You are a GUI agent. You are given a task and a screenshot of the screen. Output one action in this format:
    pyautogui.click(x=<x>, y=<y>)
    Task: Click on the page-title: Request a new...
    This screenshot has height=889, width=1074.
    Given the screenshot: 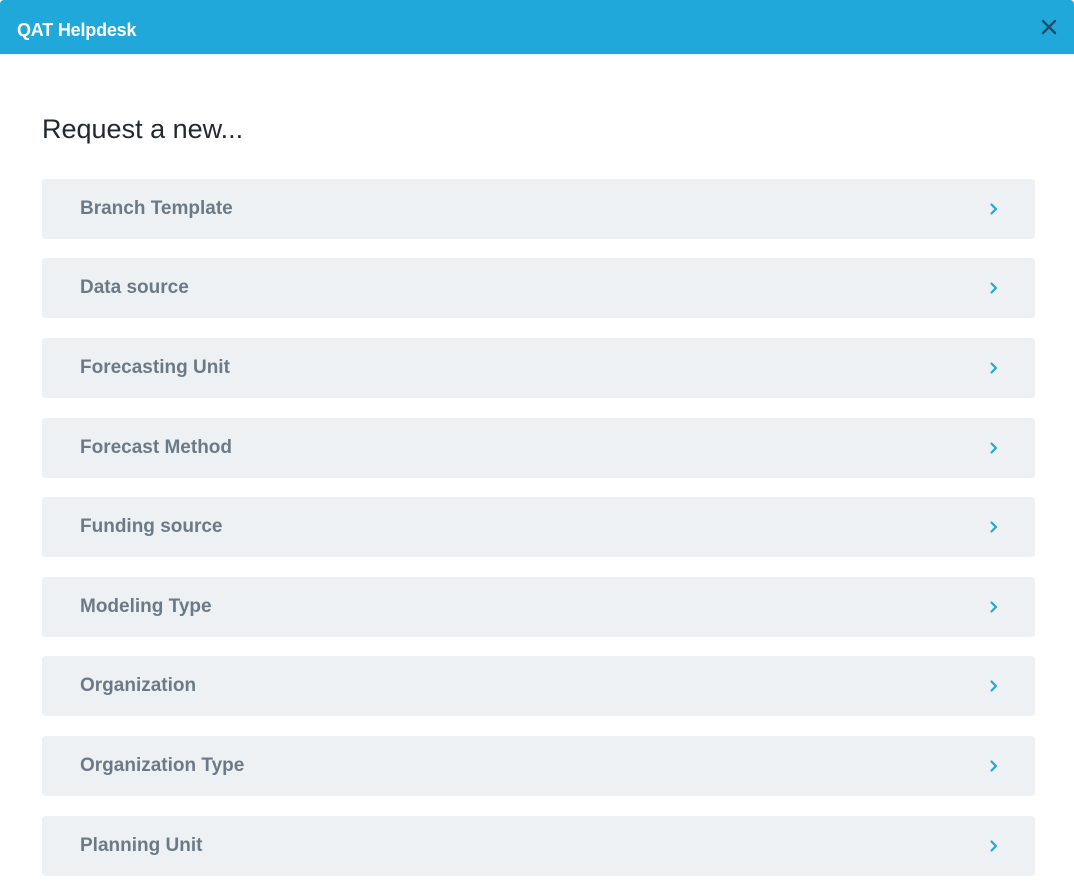 What is the action you would take?
    pyautogui.click(x=143, y=129)
    